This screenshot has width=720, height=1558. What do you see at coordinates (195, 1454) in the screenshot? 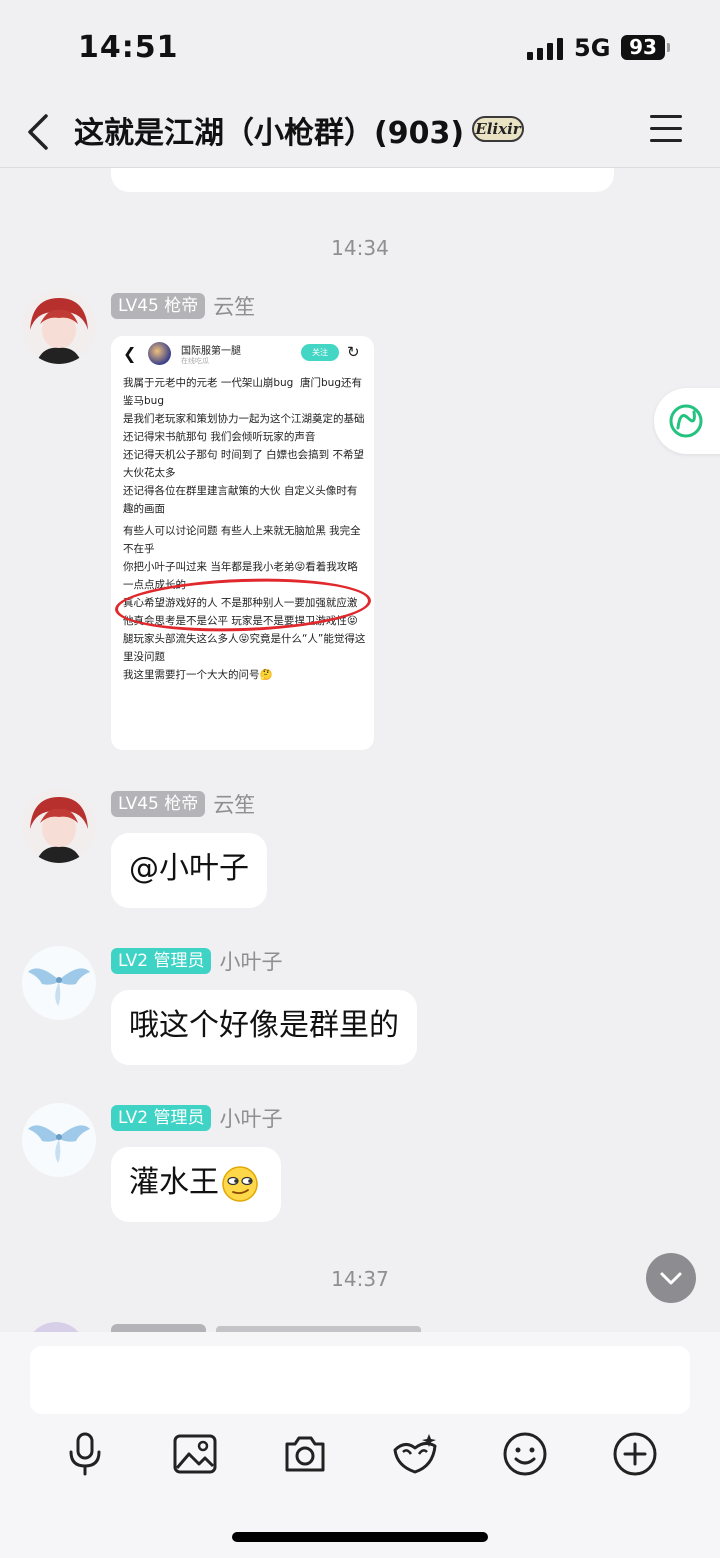
I see `image-icon` at bounding box center [195, 1454].